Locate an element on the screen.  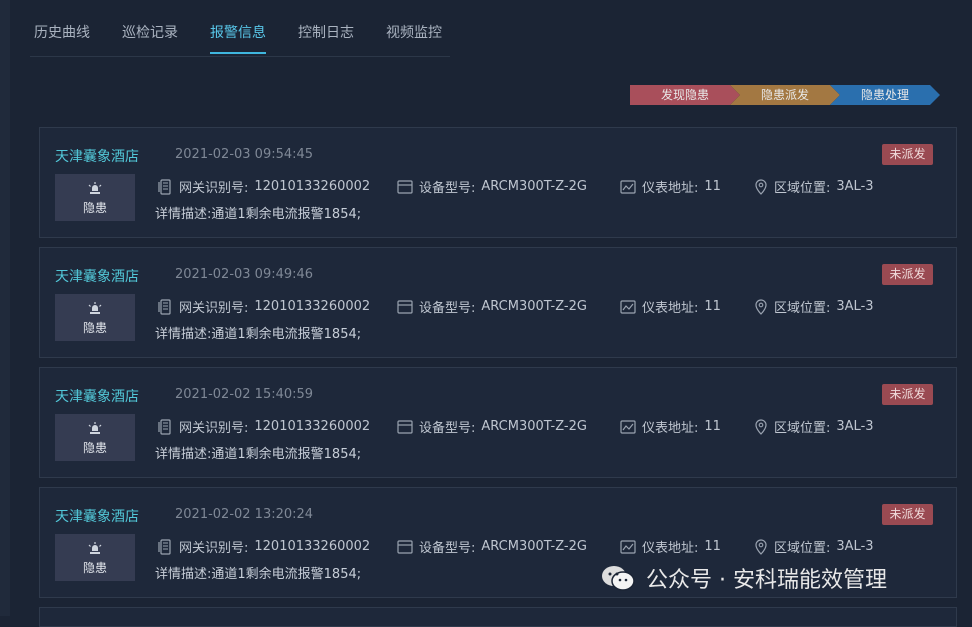
tab-history-curve: 历史曲线 is located at coordinates (62, 34).